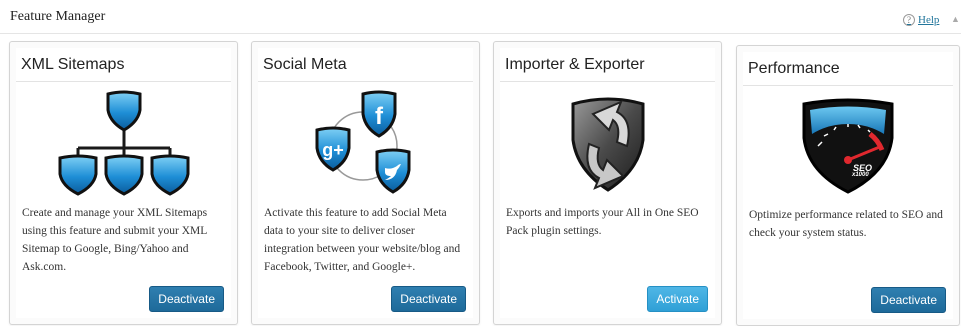 Image resolution: width=961 pixels, height=326 pixels. What do you see at coordinates (575, 64) in the screenshot?
I see `card-title: Importer & Exporter` at bounding box center [575, 64].